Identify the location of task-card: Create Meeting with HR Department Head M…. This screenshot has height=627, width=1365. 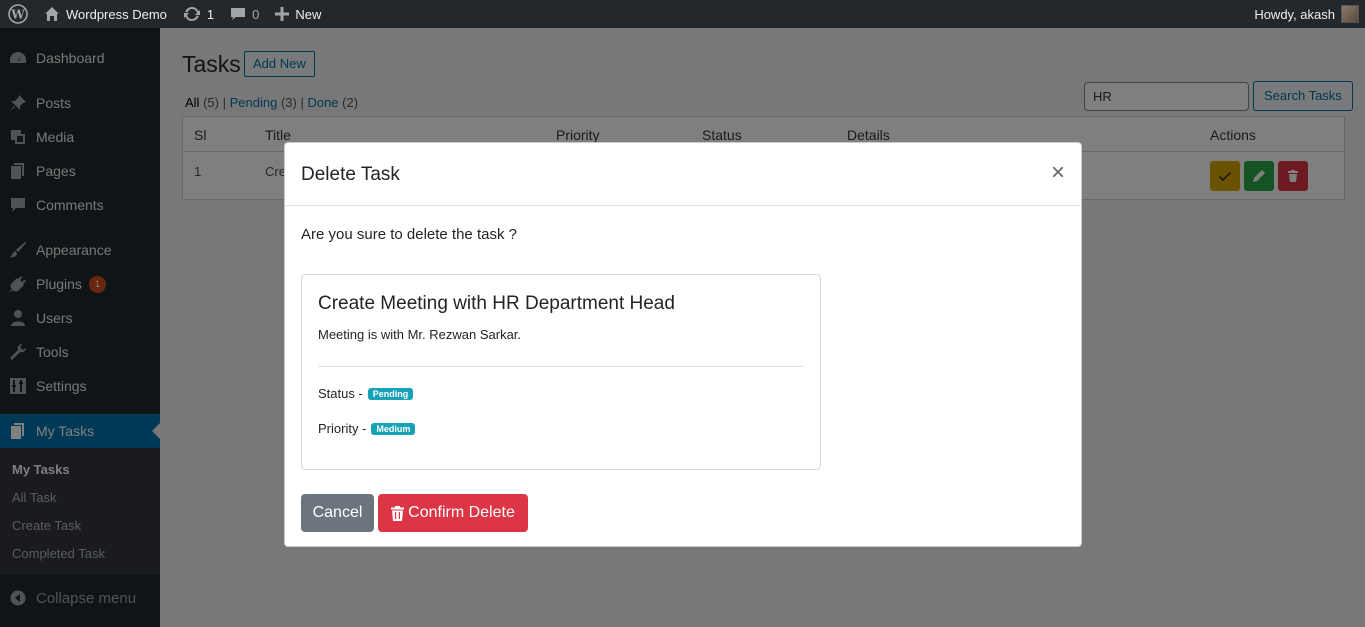
(561, 372).